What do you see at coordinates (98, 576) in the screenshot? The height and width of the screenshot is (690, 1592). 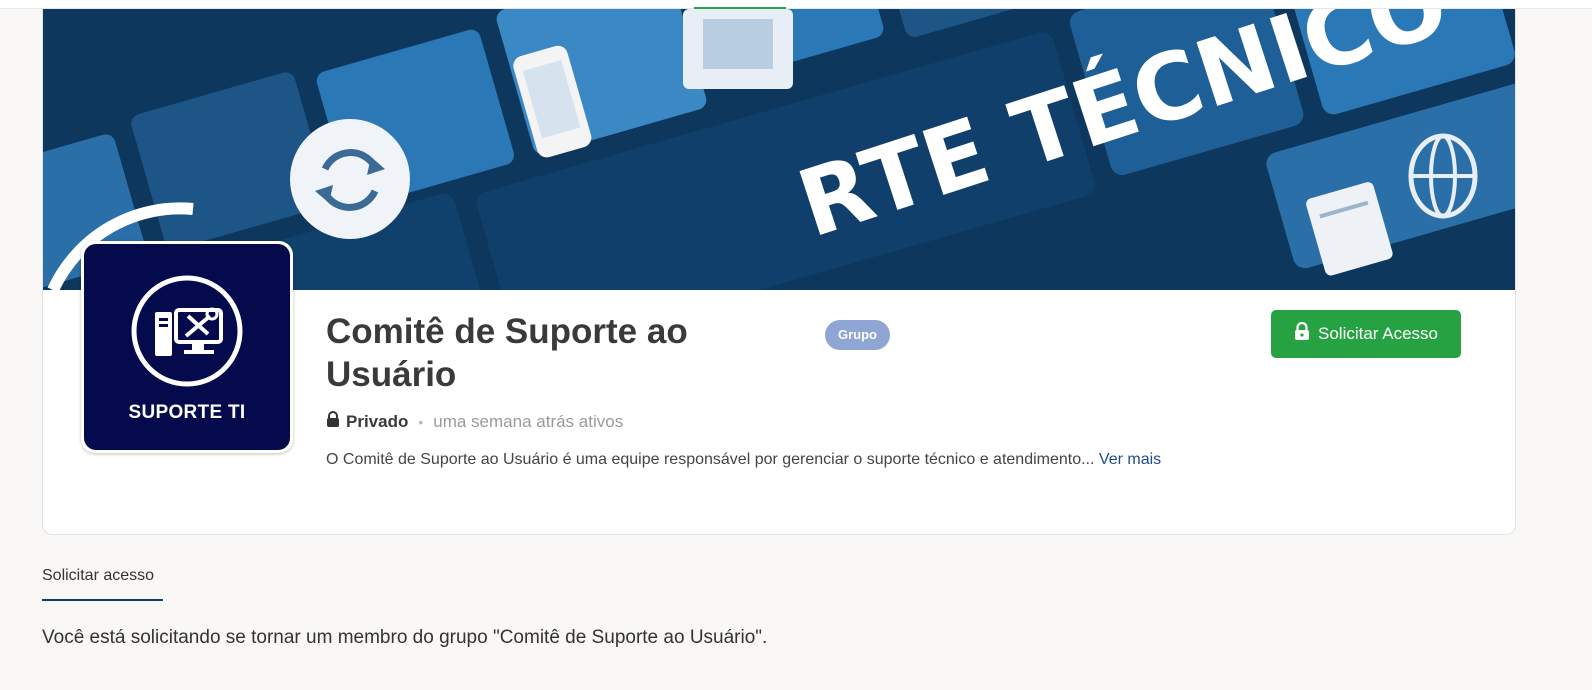 I see `tab-request-access: Solicitar acesso` at bounding box center [98, 576].